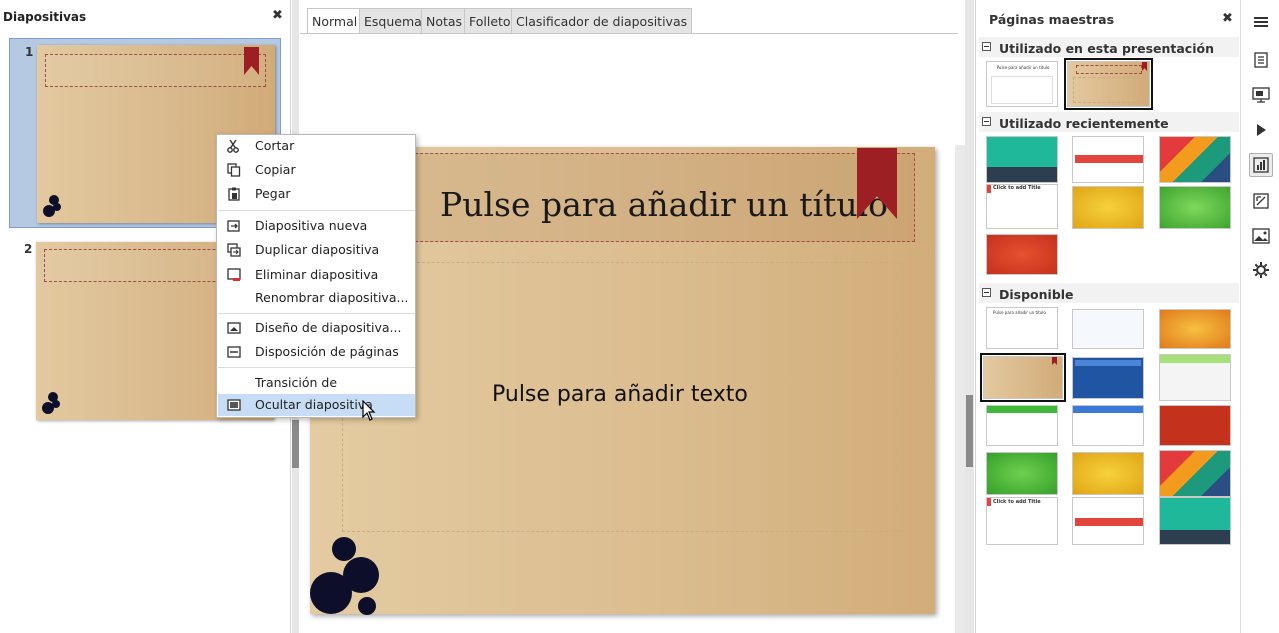  What do you see at coordinates (393, 20) in the screenshot?
I see `tab-esquema: Esquema` at bounding box center [393, 20].